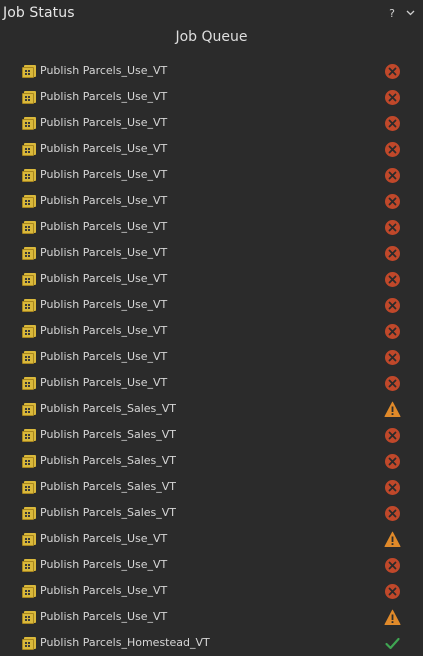 The image size is (423, 656). What do you see at coordinates (211, 14) in the screenshot?
I see `panel-titlebar: Job Status ?` at bounding box center [211, 14].